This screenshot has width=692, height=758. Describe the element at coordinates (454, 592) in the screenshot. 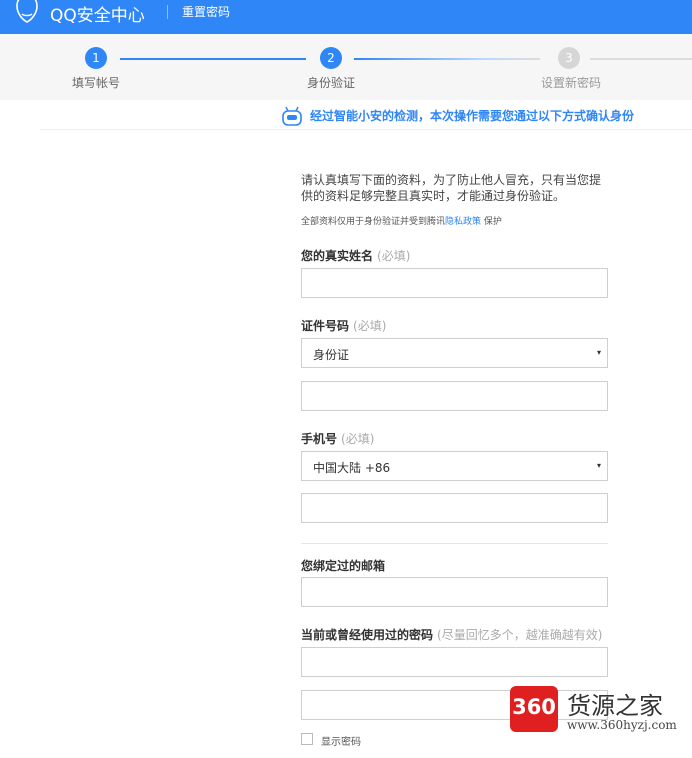

I see `email-input` at that location.